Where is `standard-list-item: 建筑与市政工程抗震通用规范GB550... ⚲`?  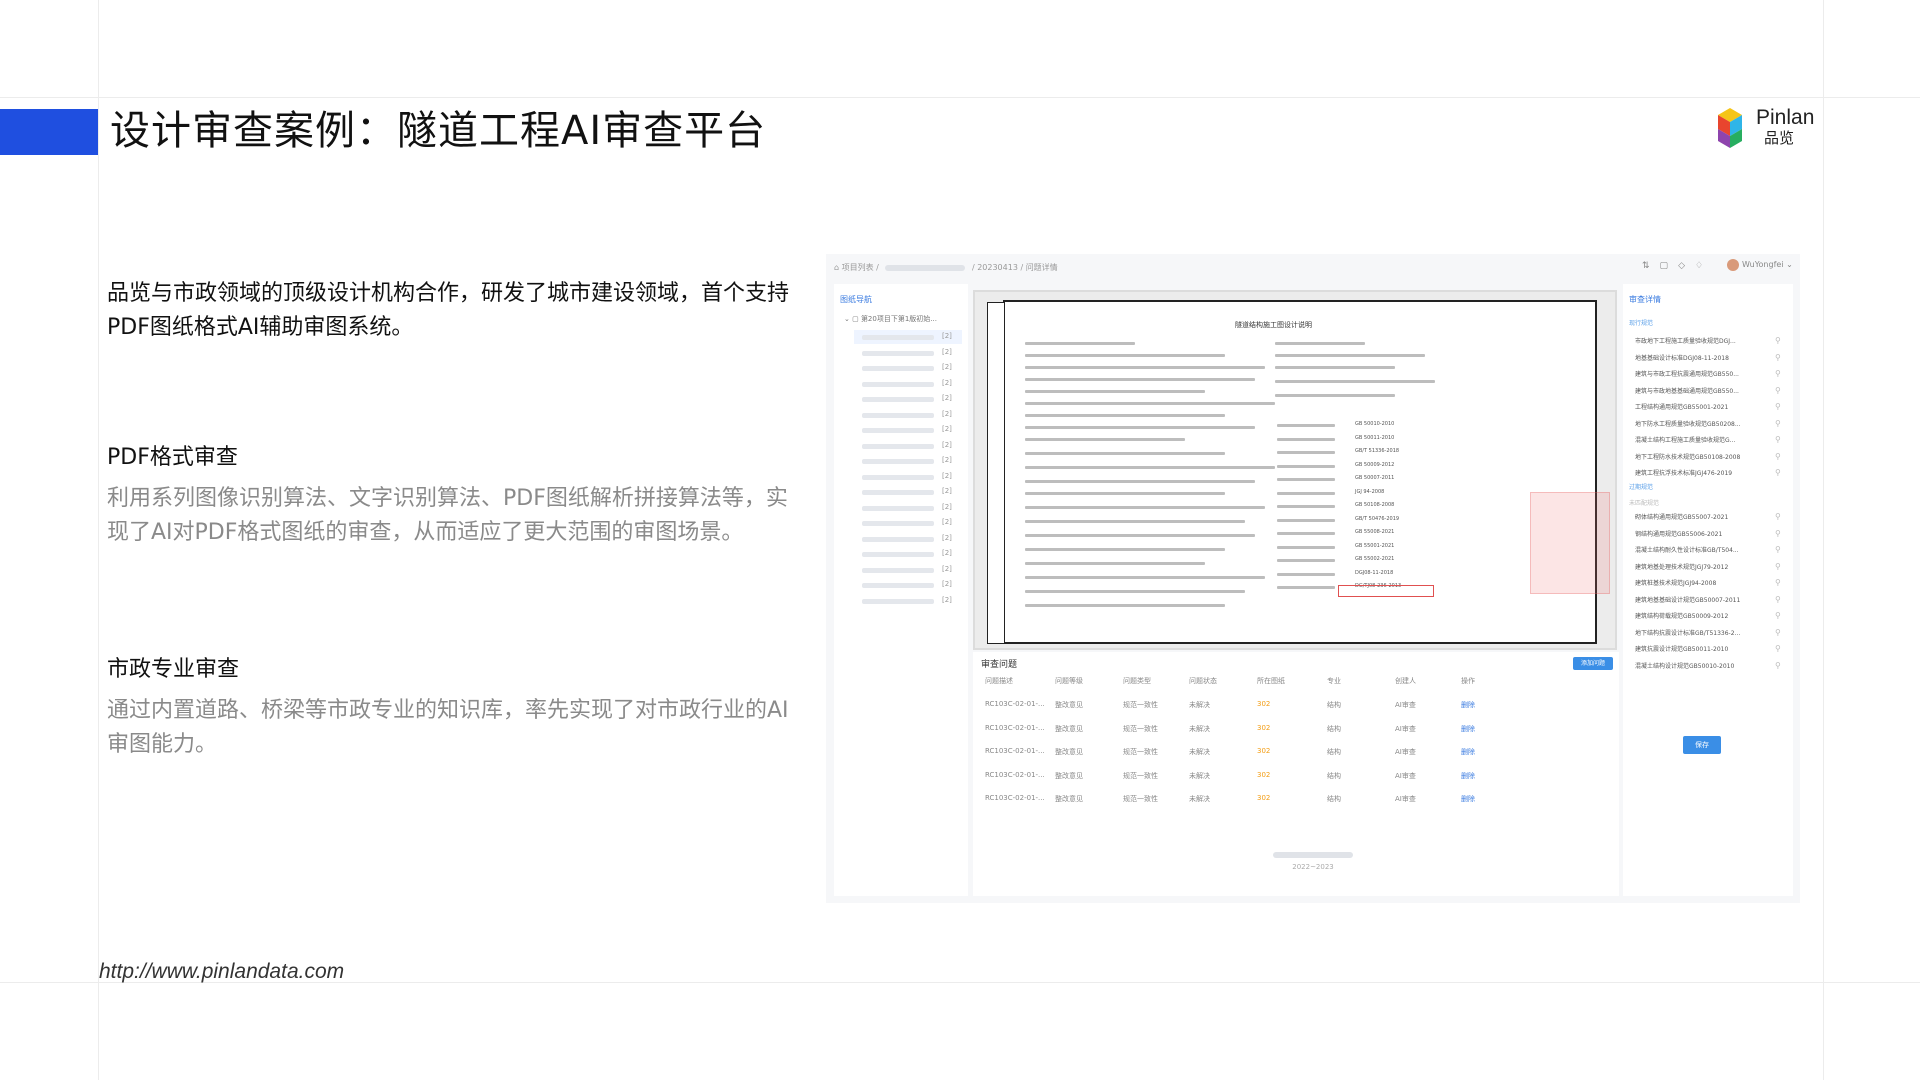
standard-list-item: 建筑与市政工程抗震通用规范GB550... ⚲ is located at coordinates (1710, 376).